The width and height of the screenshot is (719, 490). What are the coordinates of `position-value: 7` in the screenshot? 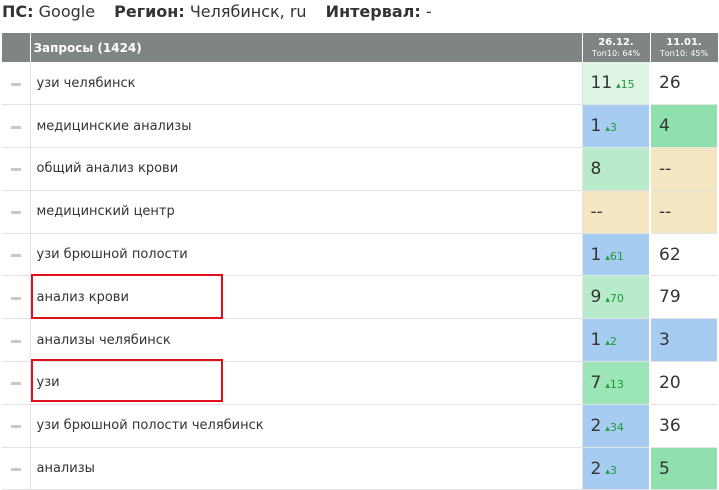 It's located at (596, 382).